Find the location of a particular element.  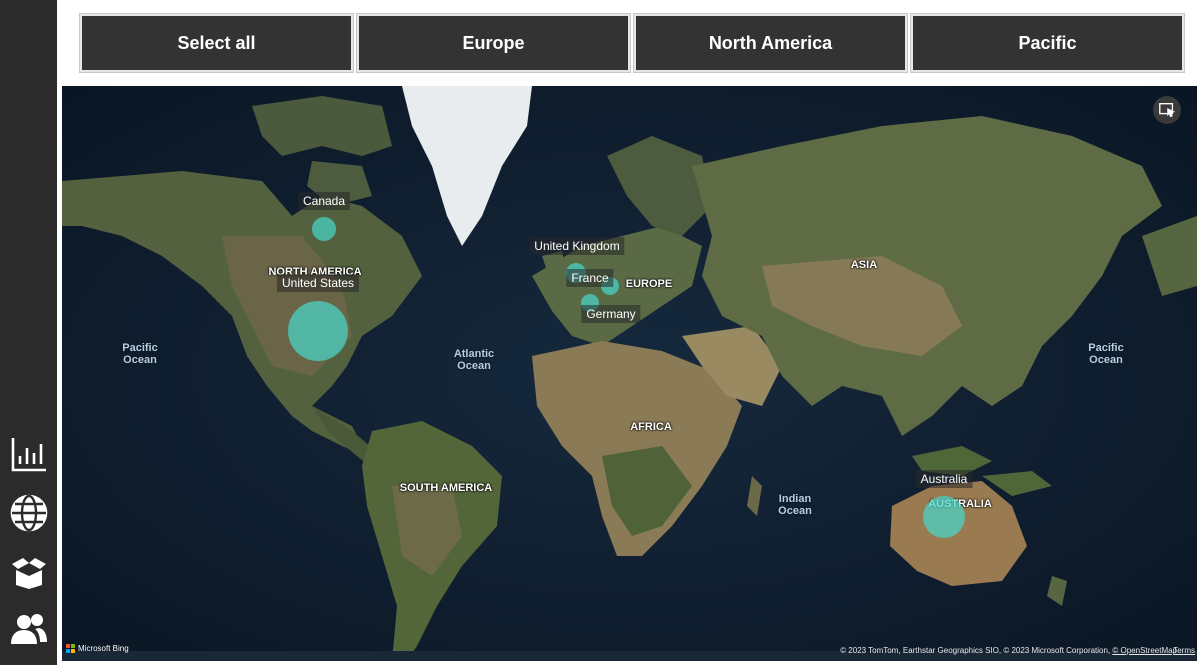

region-label-south-america: SOUTH AMERICA is located at coordinates (446, 488).